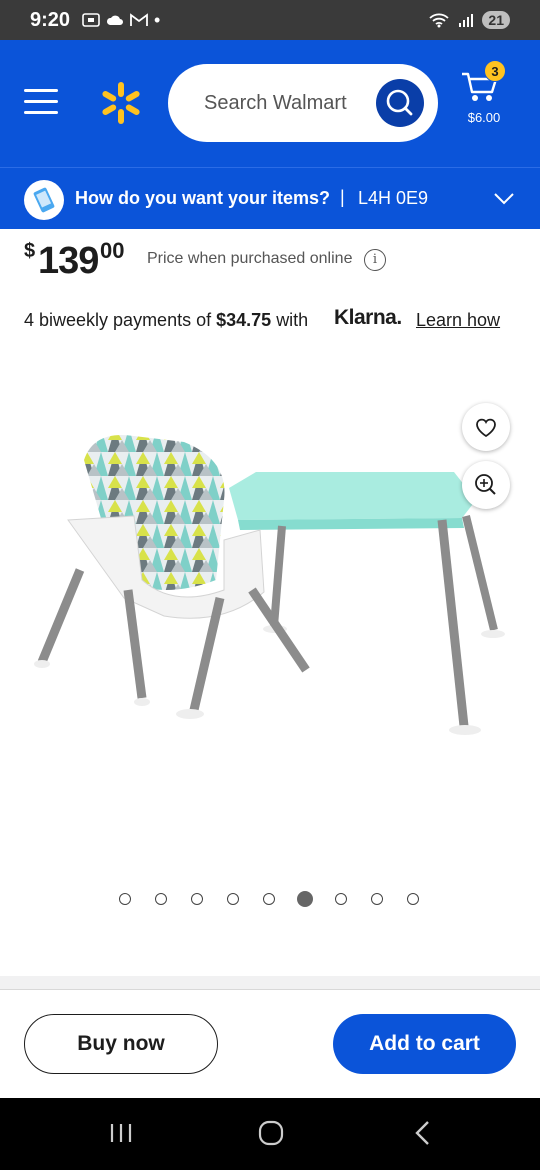 The width and height of the screenshot is (540, 1170). Describe the element at coordinates (270, 20) in the screenshot. I see `status-bar: 9:20 • 21` at that location.